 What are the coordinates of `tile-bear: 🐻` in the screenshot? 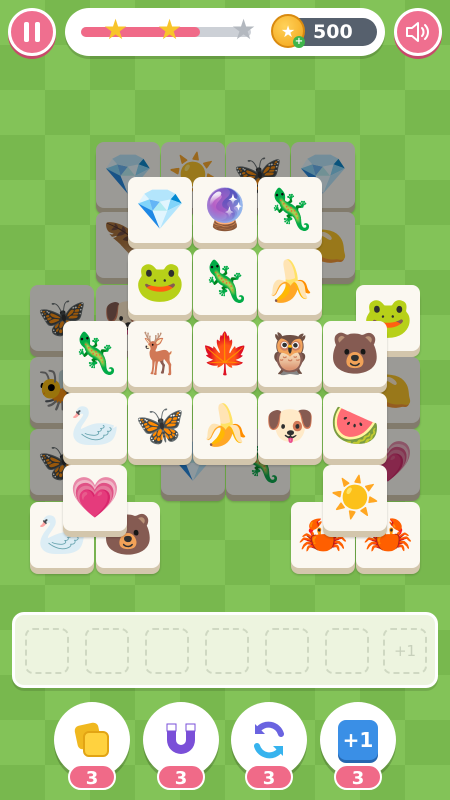 It's located at (355, 354).